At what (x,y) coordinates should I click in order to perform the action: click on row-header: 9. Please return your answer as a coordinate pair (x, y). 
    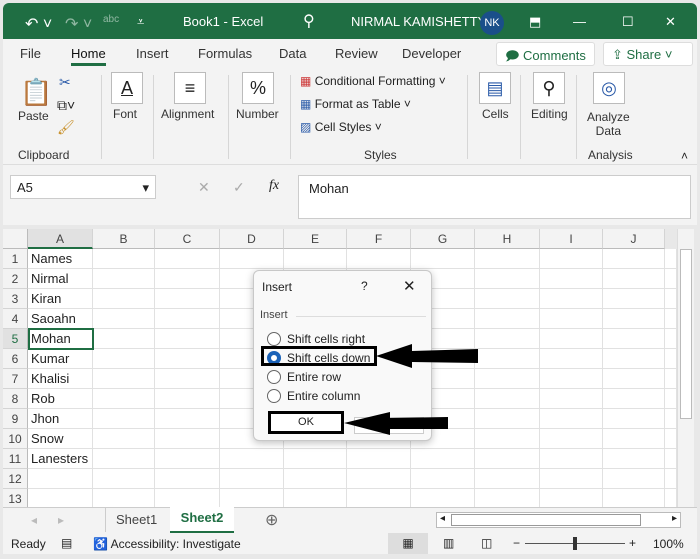
    Looking at the image, I should click on (15, 419).